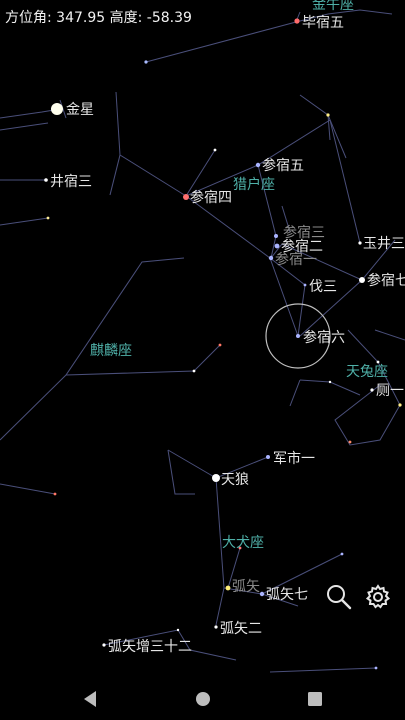 Image resolution: width=405 pixels, height=720 pixels. I want to click on constellation-label: 猎户座, so click(254, 184).